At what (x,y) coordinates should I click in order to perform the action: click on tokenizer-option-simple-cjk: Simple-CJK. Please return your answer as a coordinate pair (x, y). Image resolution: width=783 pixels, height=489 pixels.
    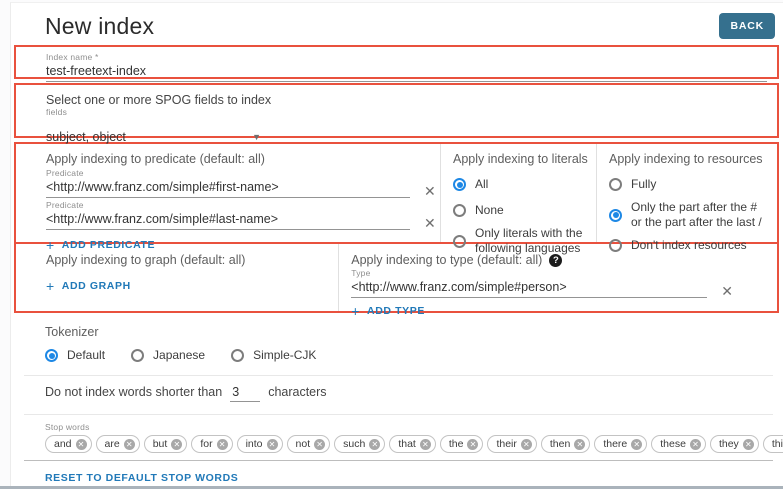
    Looking at the image, I should click on (273, 355).